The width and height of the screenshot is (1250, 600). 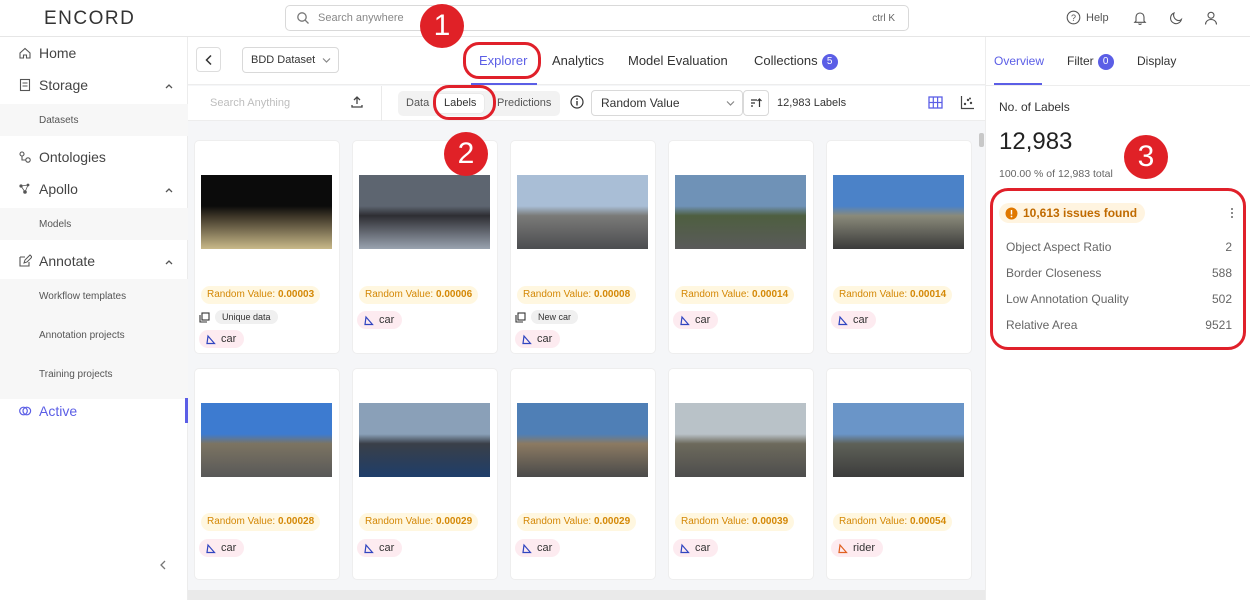 What do you see at coordinates (967, 102) in the screenshot?
I see `embedding-plot-icon` at bounding box center [967, 102].